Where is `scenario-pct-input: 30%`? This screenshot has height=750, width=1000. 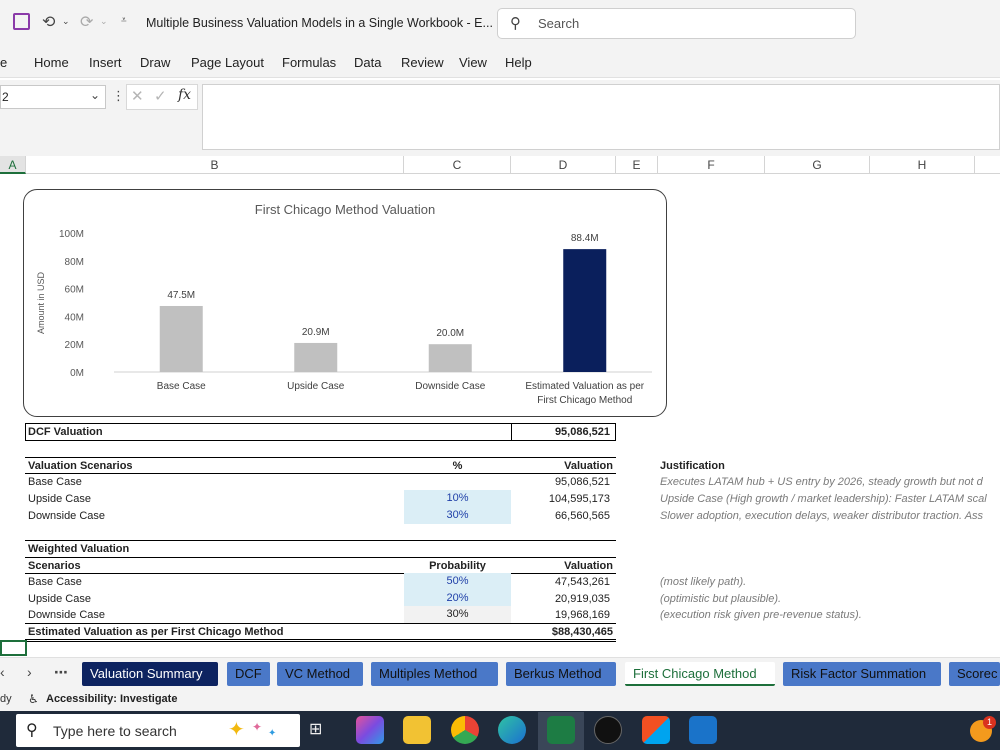 scenario-pct-input: 30% is located at coordinates (457, 515).